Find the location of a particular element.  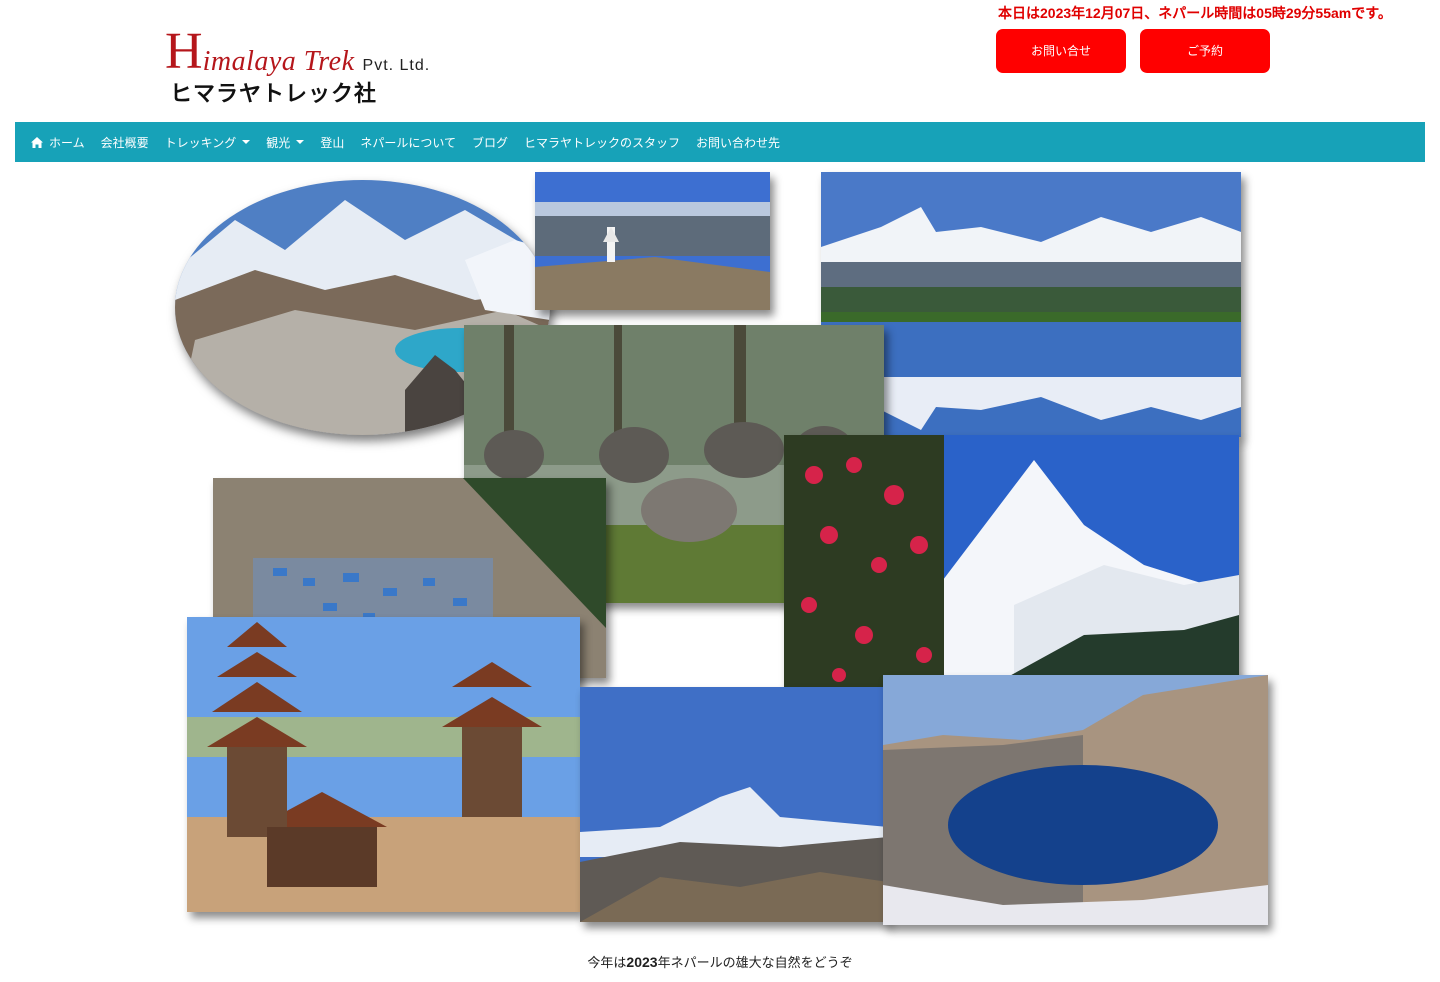

nav-item-climbing: 登山 is located at coordinates (332, 142).